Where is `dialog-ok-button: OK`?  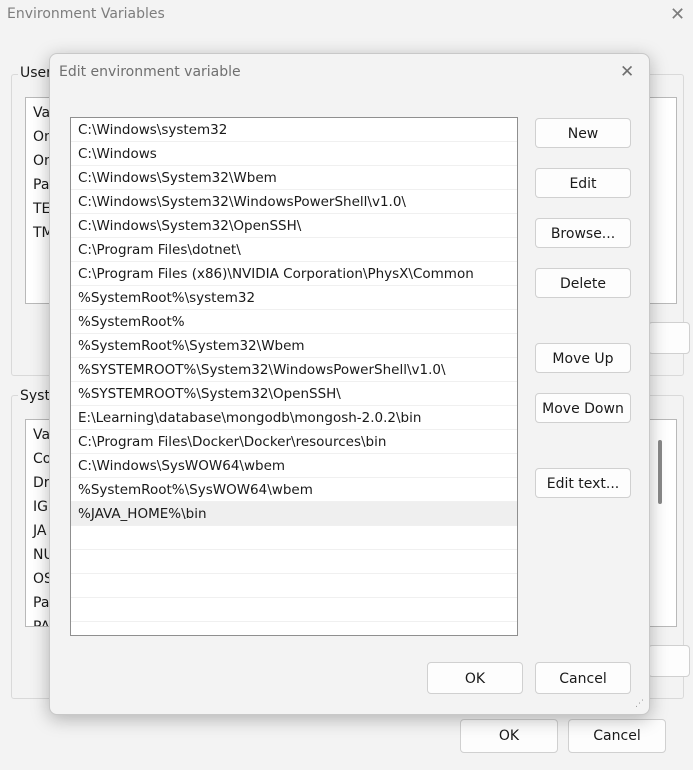
dialog-ok-button: OK is located at coordinates (475, 678).